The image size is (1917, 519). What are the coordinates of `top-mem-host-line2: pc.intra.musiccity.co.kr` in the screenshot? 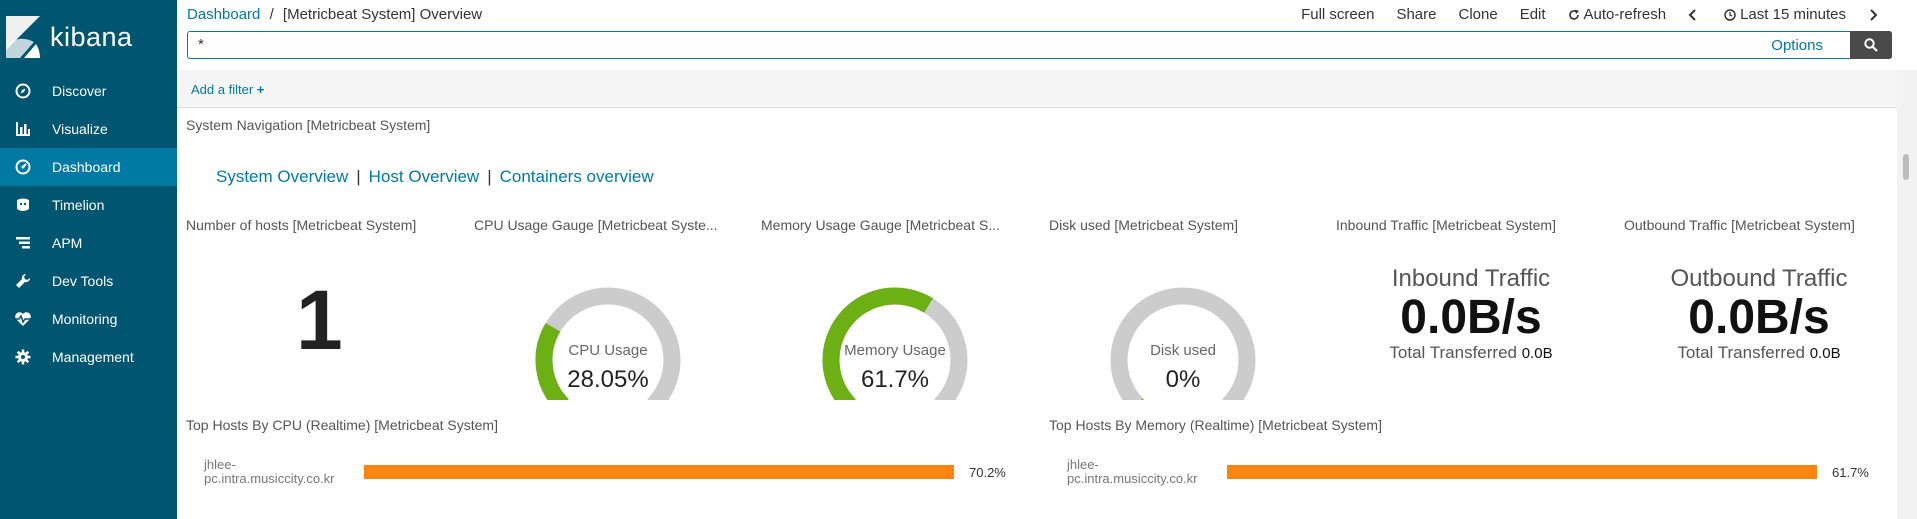 It's located at (1132, 478).